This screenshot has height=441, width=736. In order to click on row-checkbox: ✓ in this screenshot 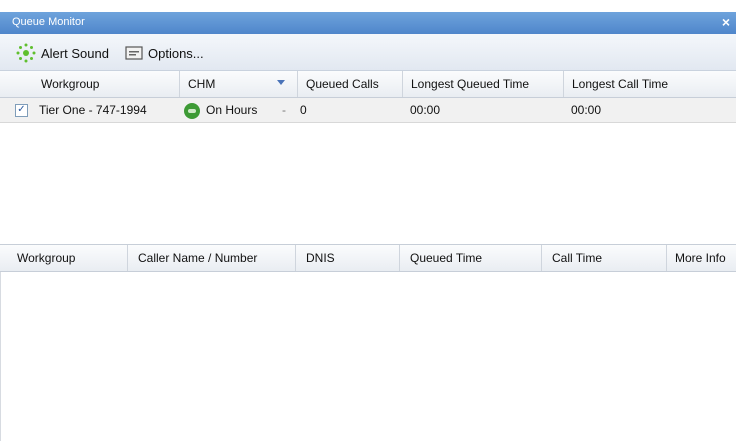, I will do `click(21, 110)`.